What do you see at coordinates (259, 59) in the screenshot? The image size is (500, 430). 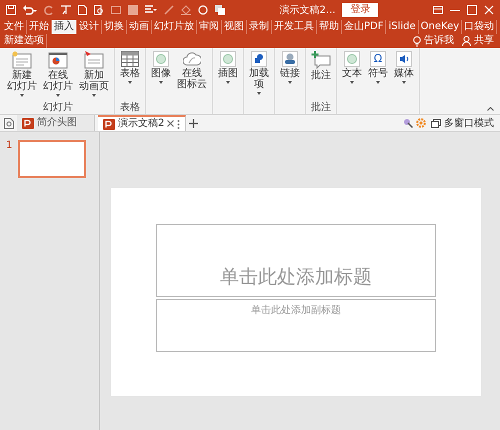 I see `shapes-icon` at bounding box center [259, 59].